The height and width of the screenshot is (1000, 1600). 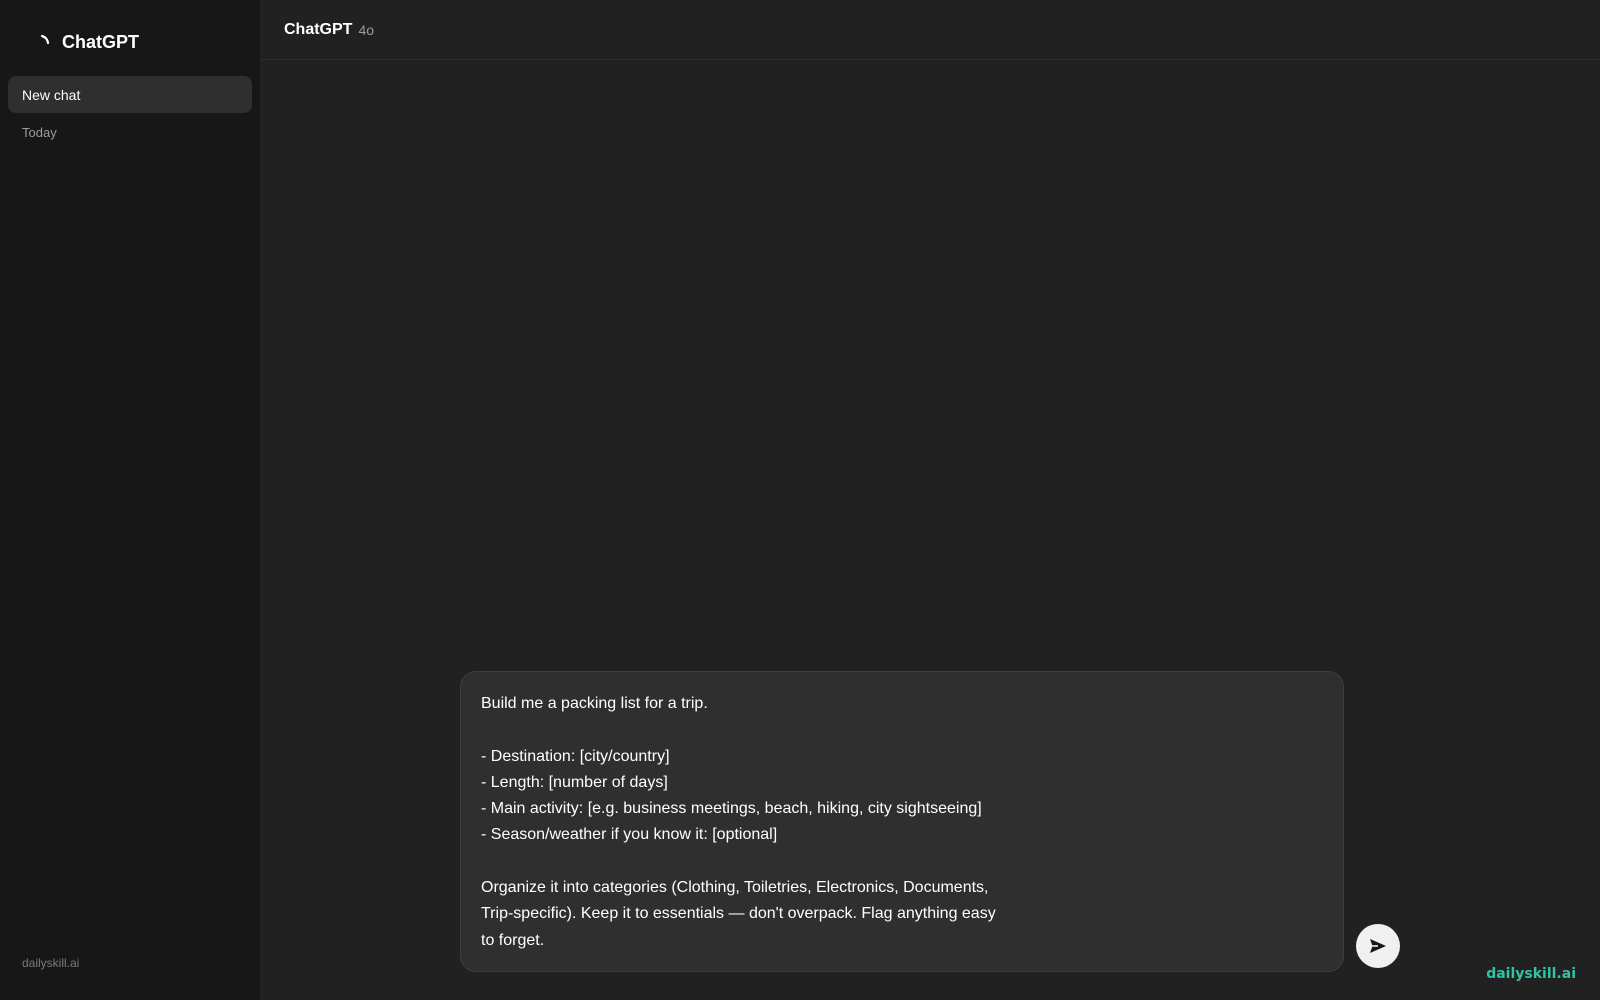 What do you see at coordinates (39, 132) in the screenshot?
I see `history-section-label: Today` at bounding box center [39, 132].